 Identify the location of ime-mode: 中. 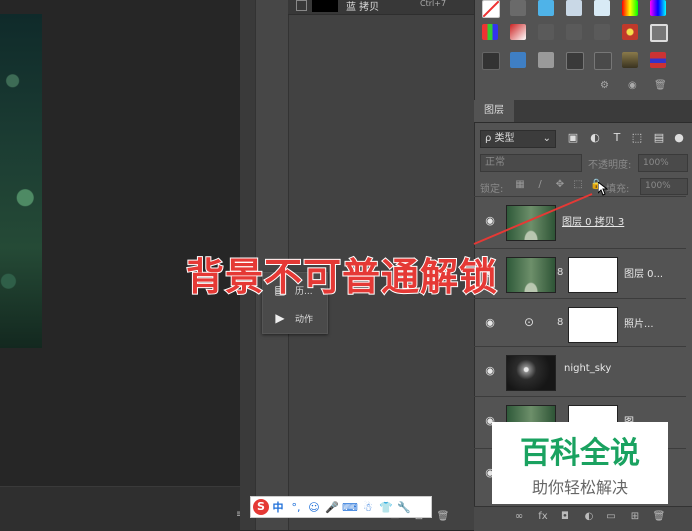
(278, 507).